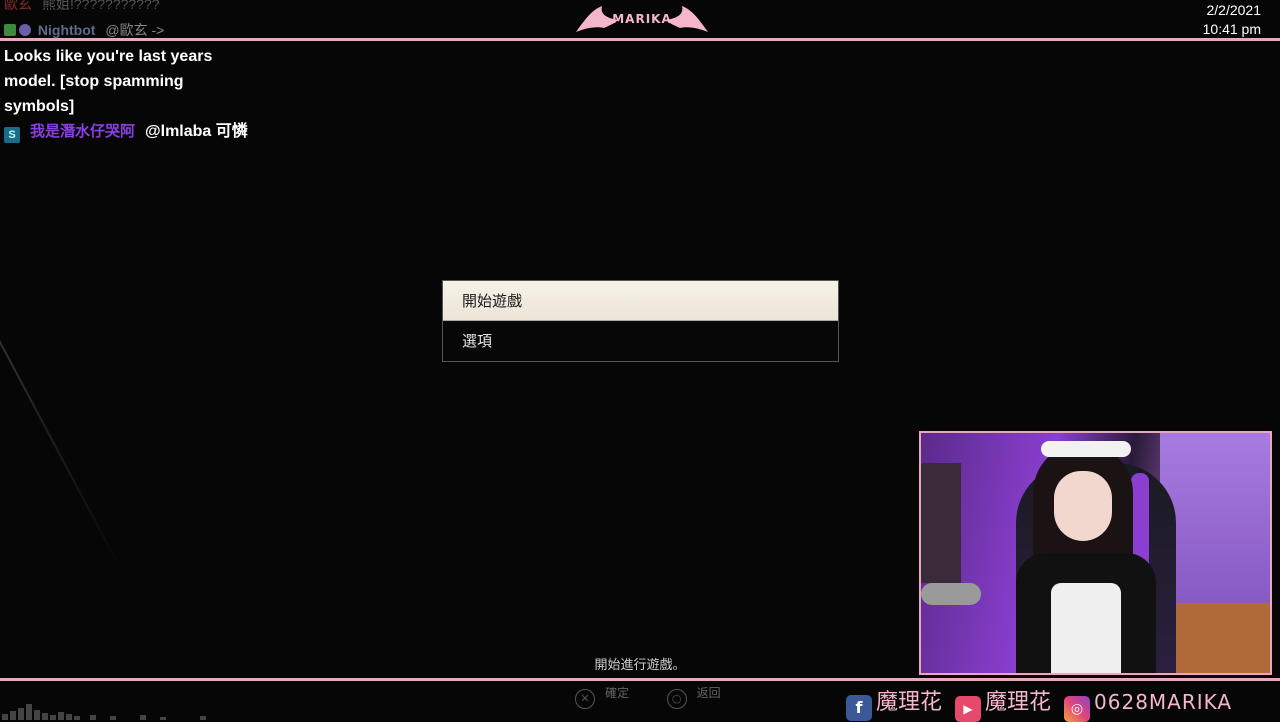  I want to click on time-label: 10:41 pm, so click(1231, 29).